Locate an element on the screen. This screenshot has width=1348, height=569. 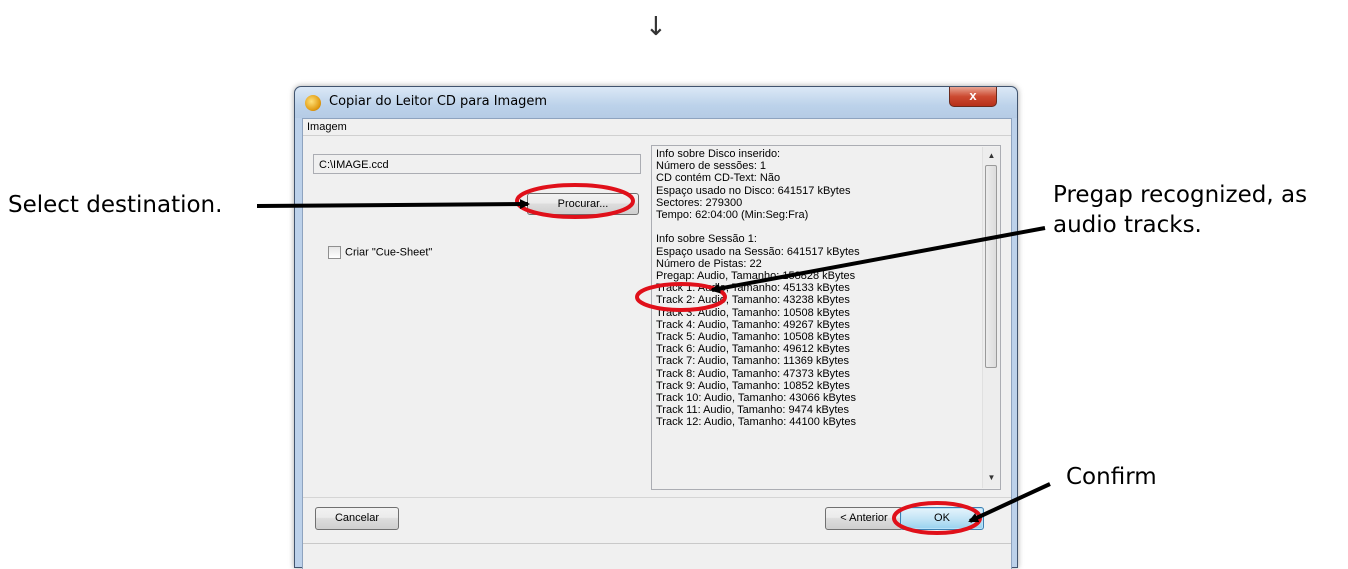
status-bar is located at coordinates (657, 556).